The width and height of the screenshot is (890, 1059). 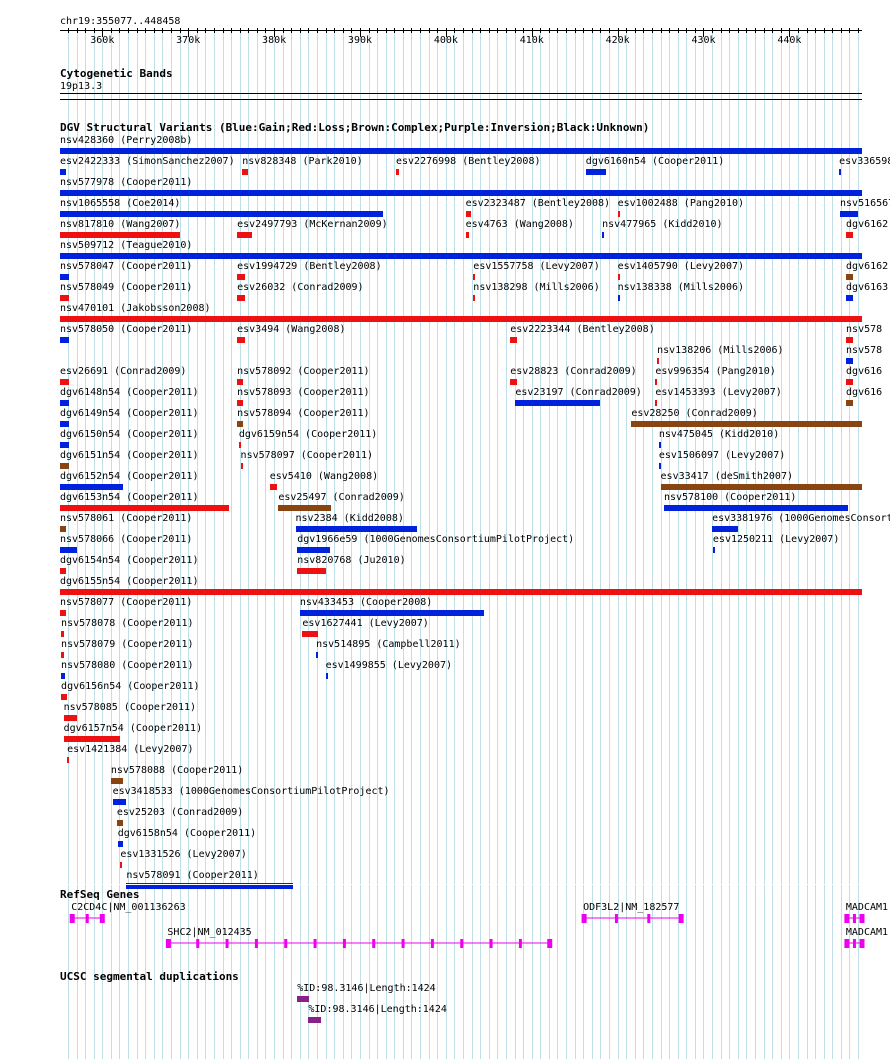 I want to click on gene-label: C2CD4C|NM_001136263, so click(x=128, y=907).